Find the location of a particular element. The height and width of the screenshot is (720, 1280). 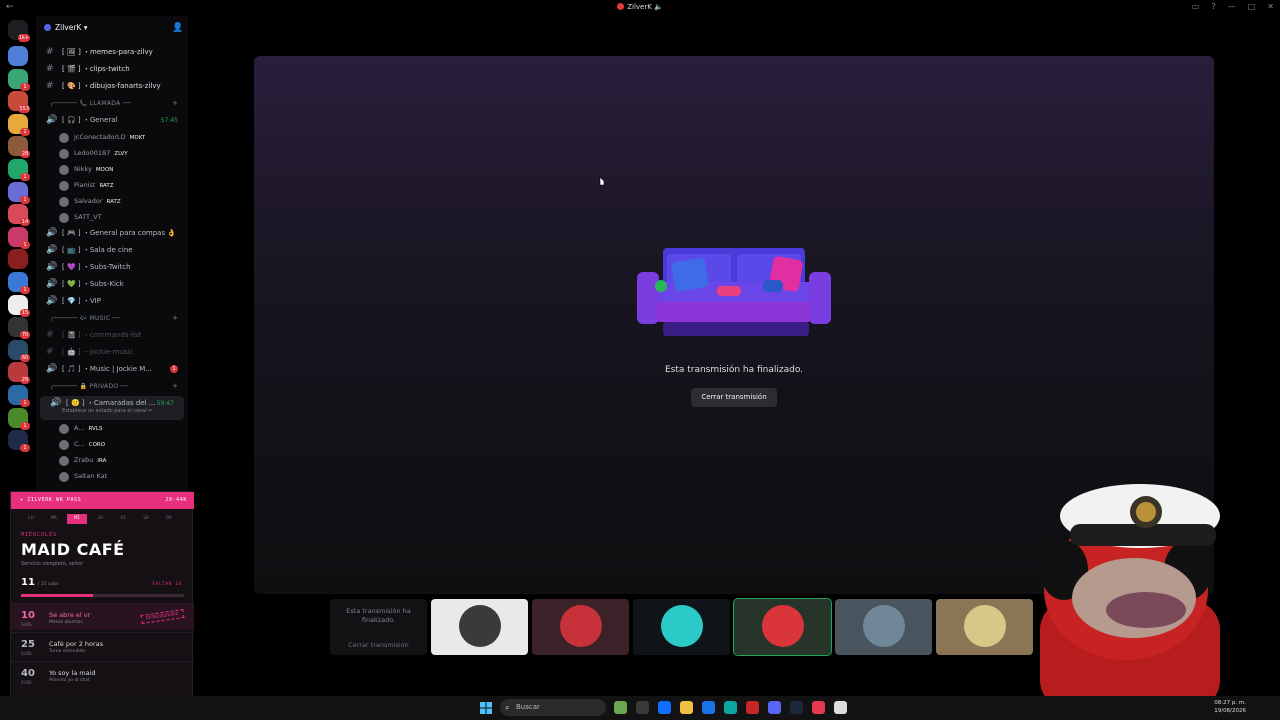

sub-goal-row: 25 SUBS Café por 2 horas Turno extendido is located at coordinates (102, 645).